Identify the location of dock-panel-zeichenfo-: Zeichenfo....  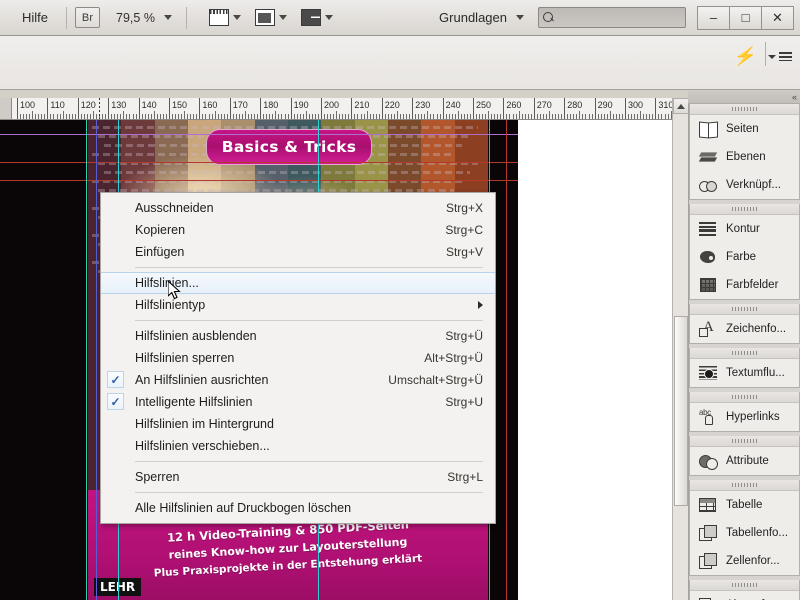
(744, 329).